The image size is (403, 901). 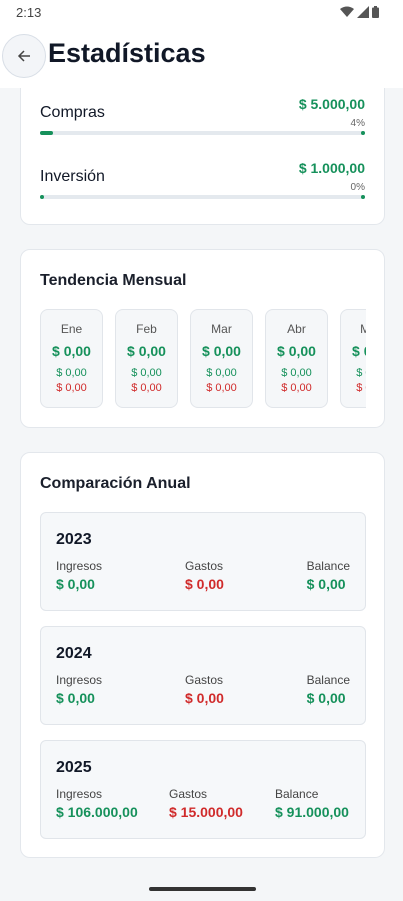 I want to click on income-column: Ingresos $ 106.000,00, so click(x=97, y=803).